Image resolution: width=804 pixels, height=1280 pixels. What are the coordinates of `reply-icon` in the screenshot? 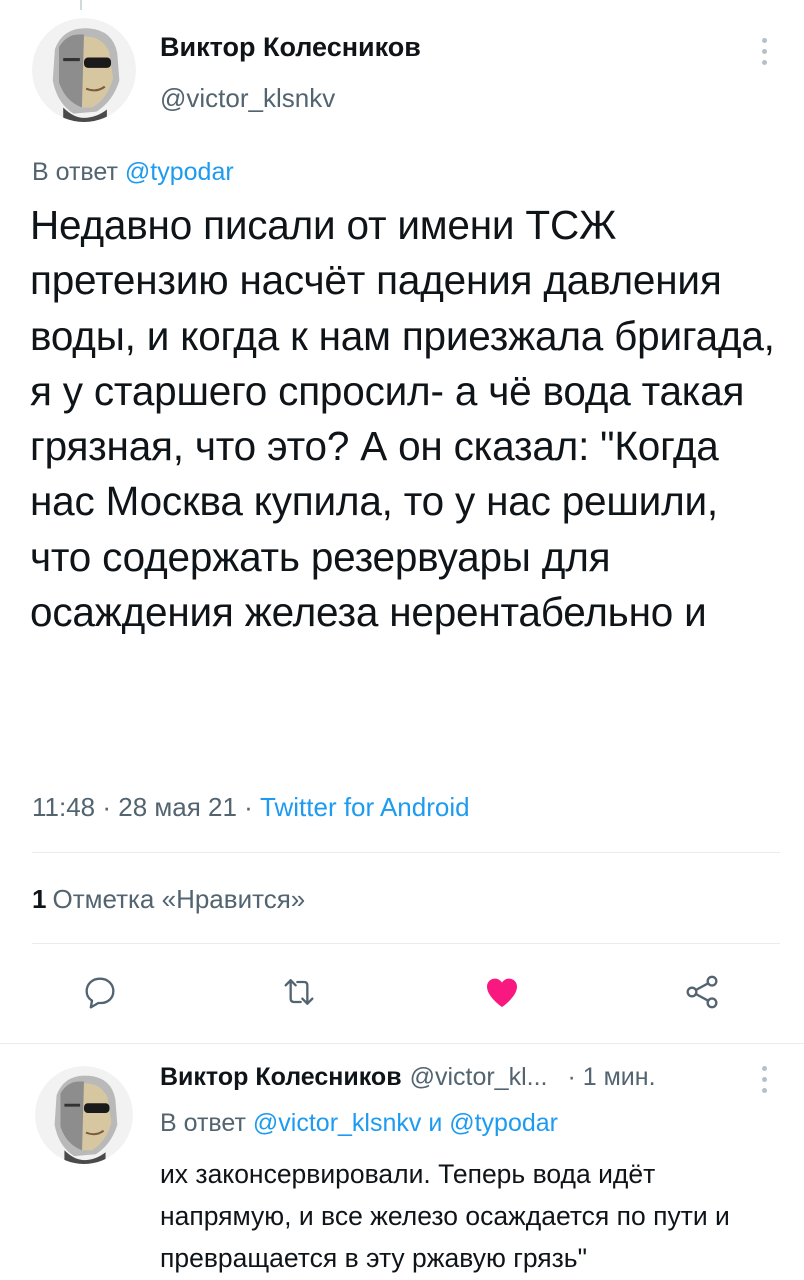 It's located at (100, 992).